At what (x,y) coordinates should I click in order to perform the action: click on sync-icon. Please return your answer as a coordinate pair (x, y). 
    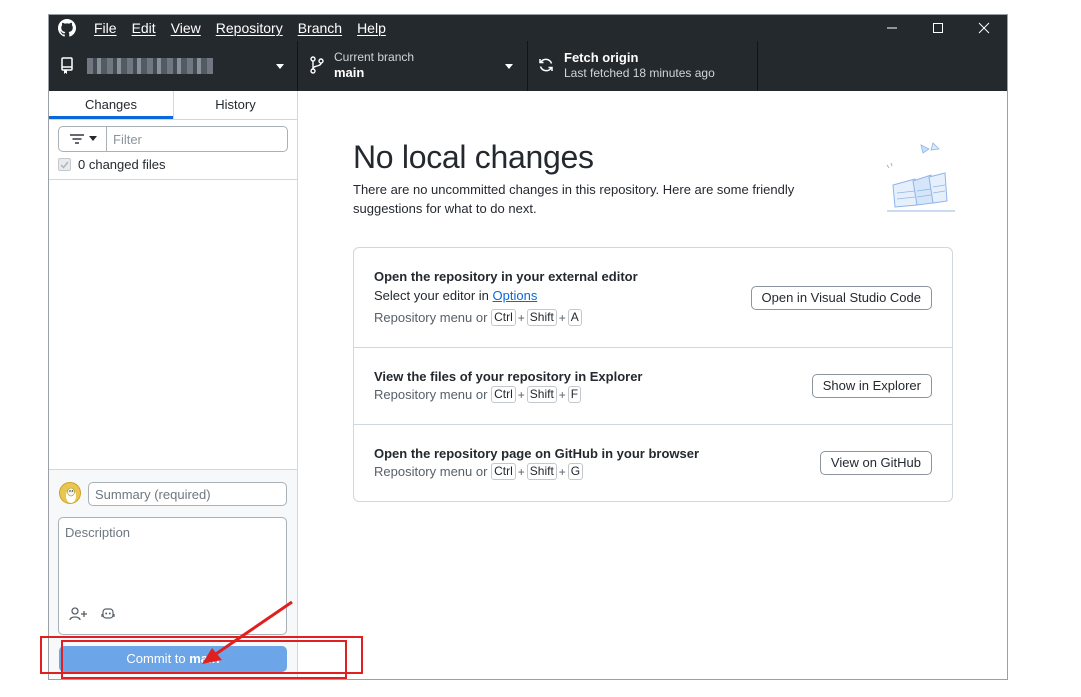
    Looking at the image, I should click on (546, 67).